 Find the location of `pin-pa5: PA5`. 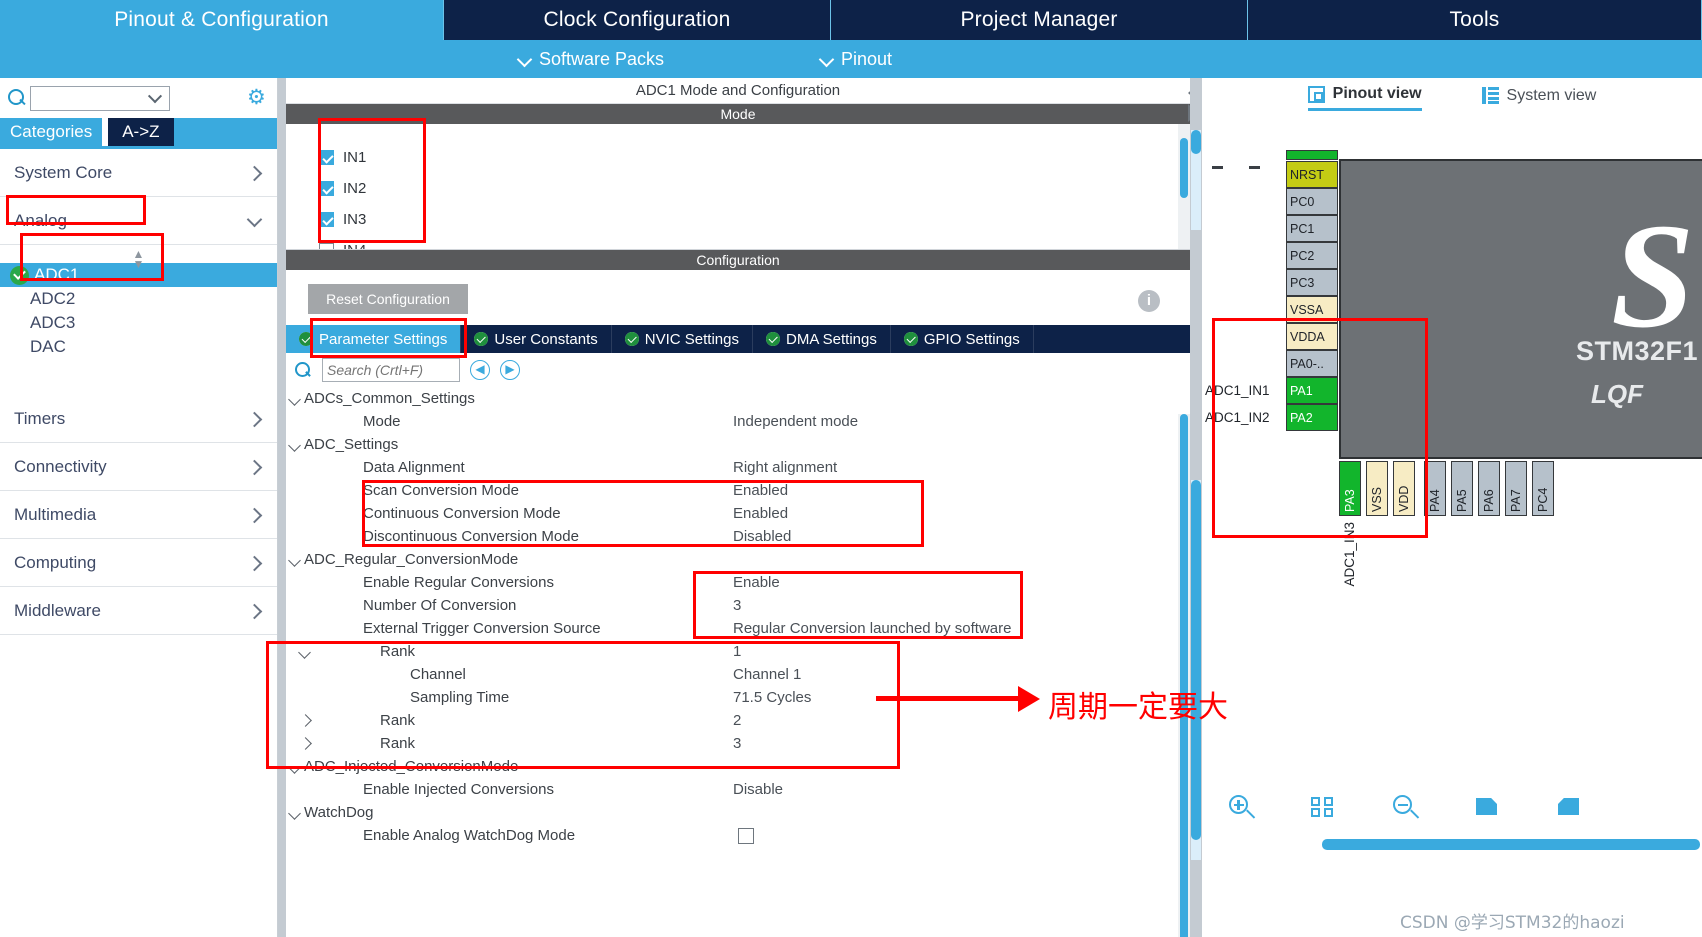

pin-pa5: PA5 is located at coordinates (1462, 488).